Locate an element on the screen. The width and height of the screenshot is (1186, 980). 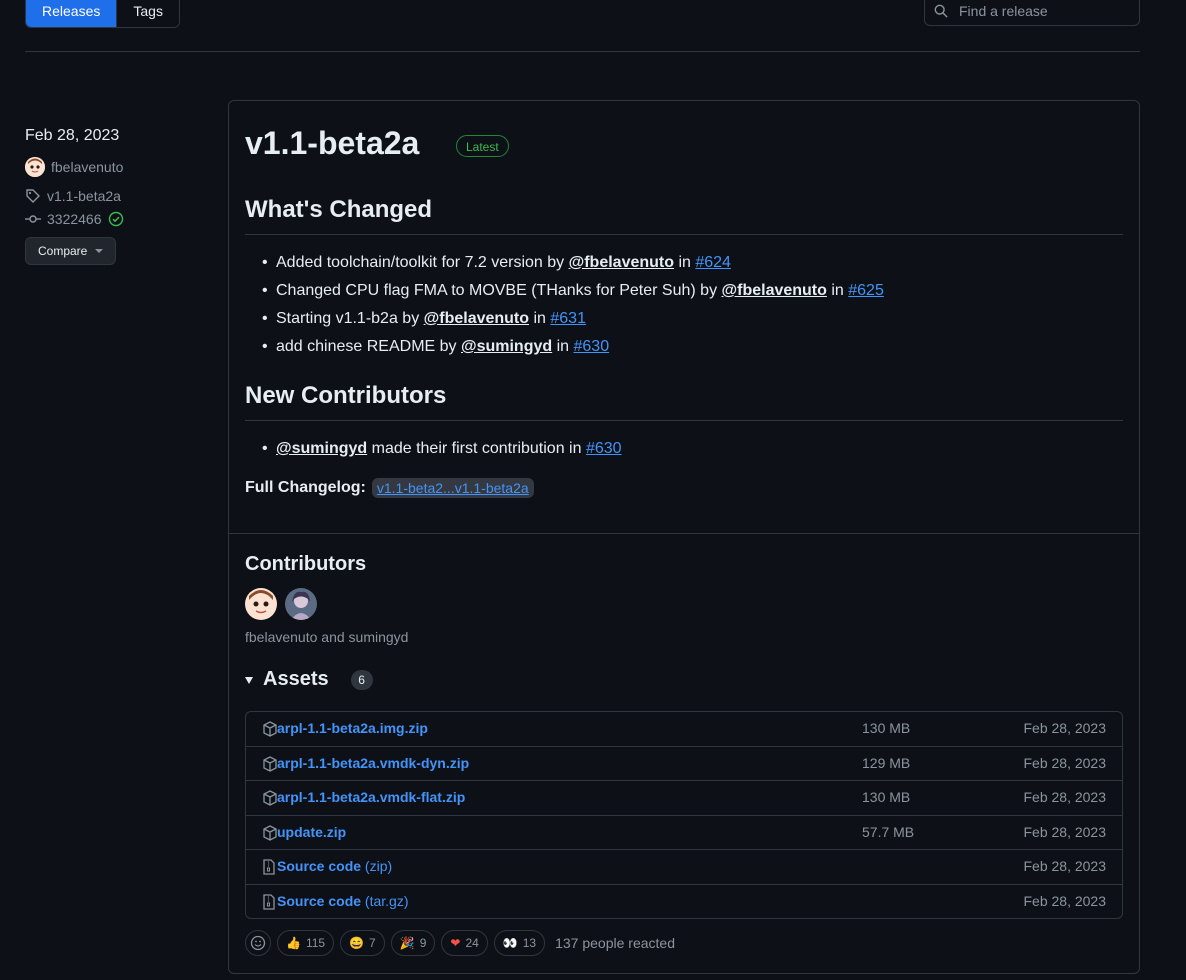
reaction-heart: ❤ 24 is located at coordinates (464, 943).